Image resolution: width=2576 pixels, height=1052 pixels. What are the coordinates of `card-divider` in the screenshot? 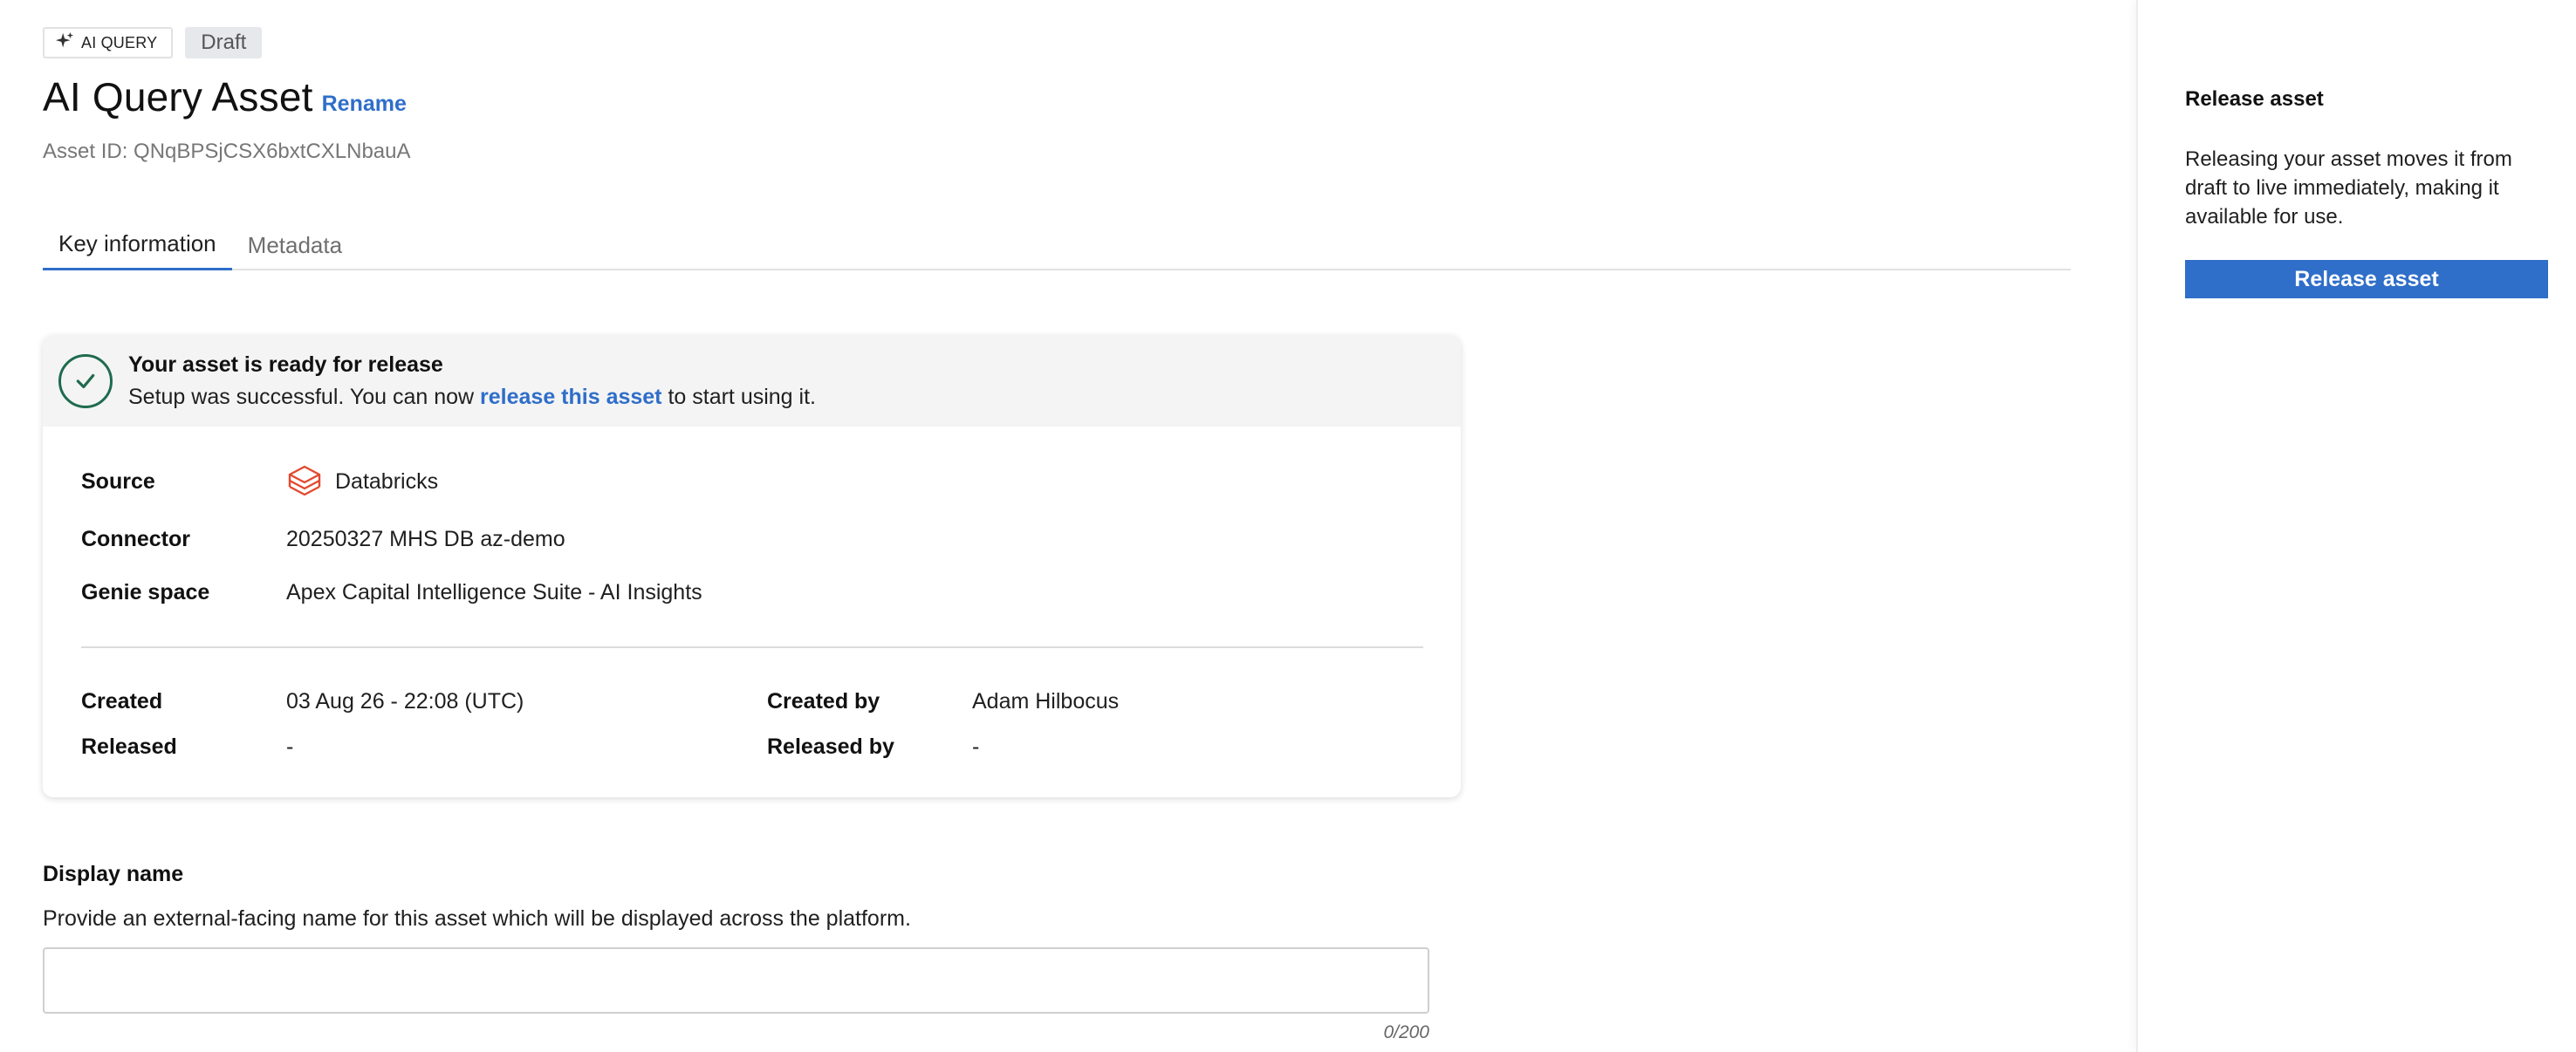 It's located at (752, 647).